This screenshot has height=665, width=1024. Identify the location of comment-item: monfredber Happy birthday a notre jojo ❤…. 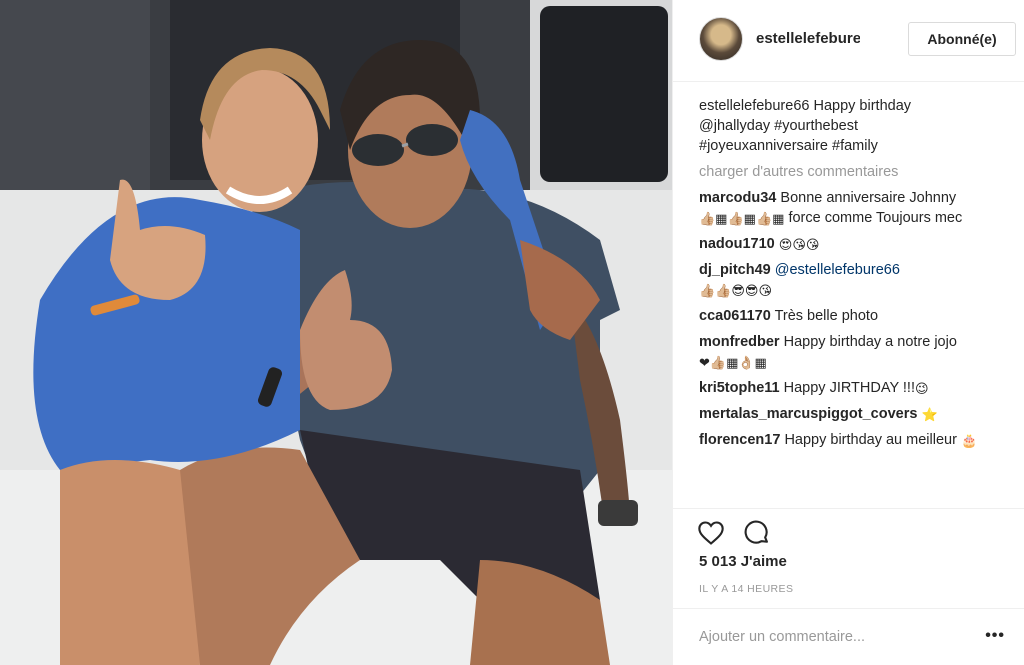
(849, 352).